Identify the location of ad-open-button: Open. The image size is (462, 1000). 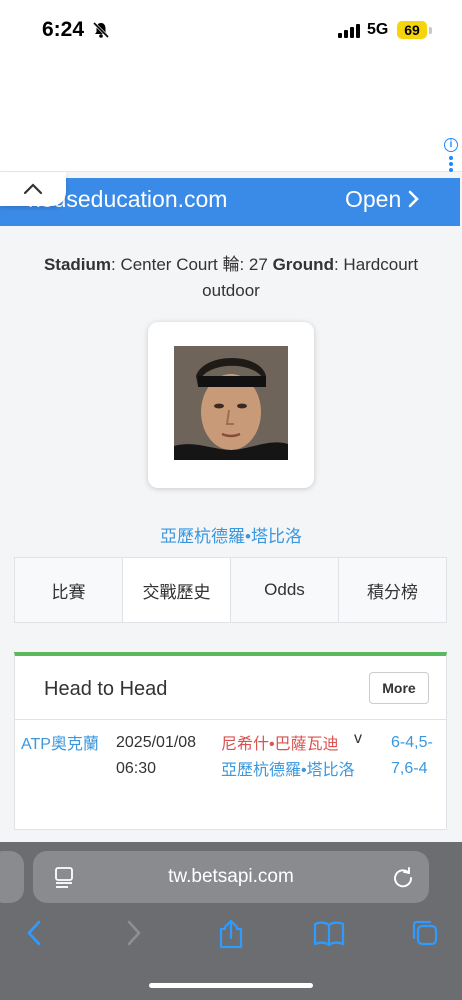
(382, 199).